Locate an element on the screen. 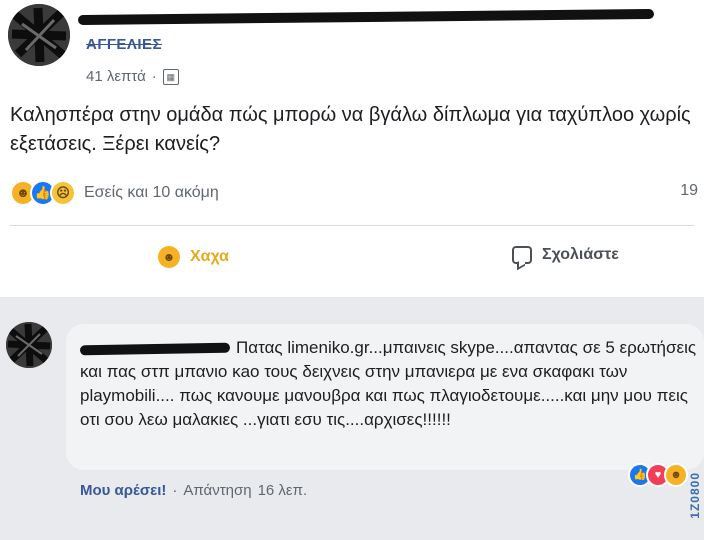 This screenshot has width=704, height=540. comment-button: Σχολιάστε is located at coordinates (565, 255).